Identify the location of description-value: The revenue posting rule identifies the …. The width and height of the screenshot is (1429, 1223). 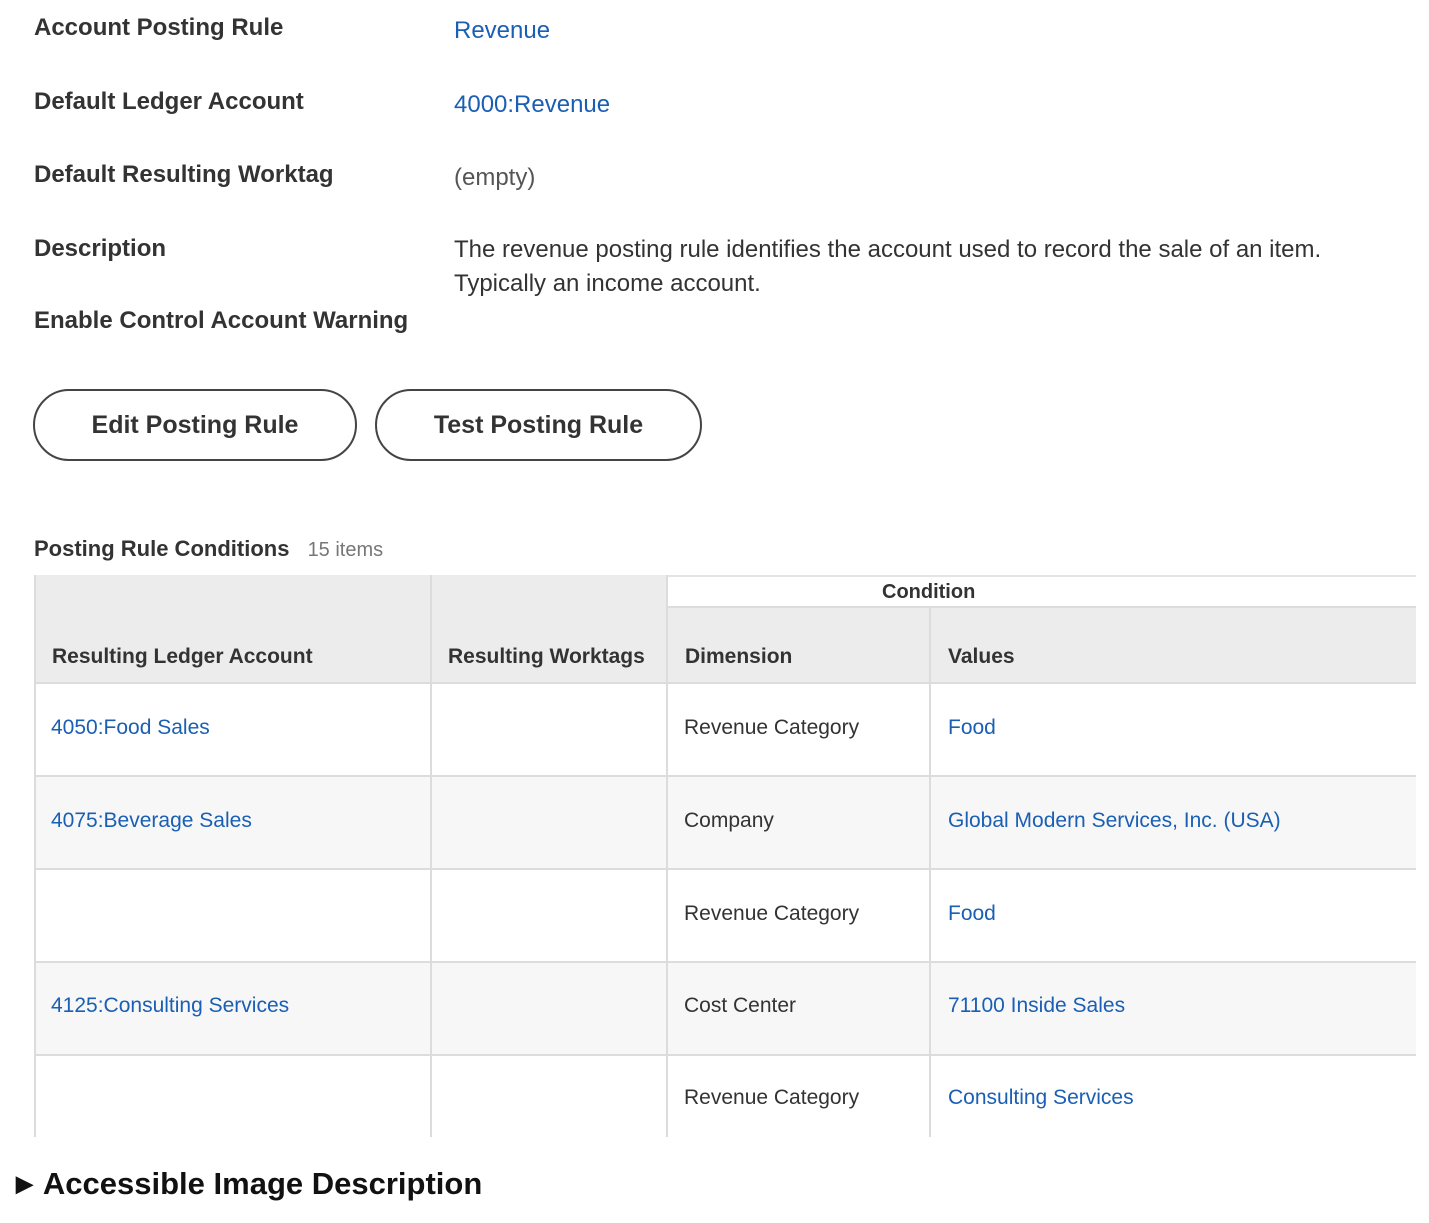
(888, 266).